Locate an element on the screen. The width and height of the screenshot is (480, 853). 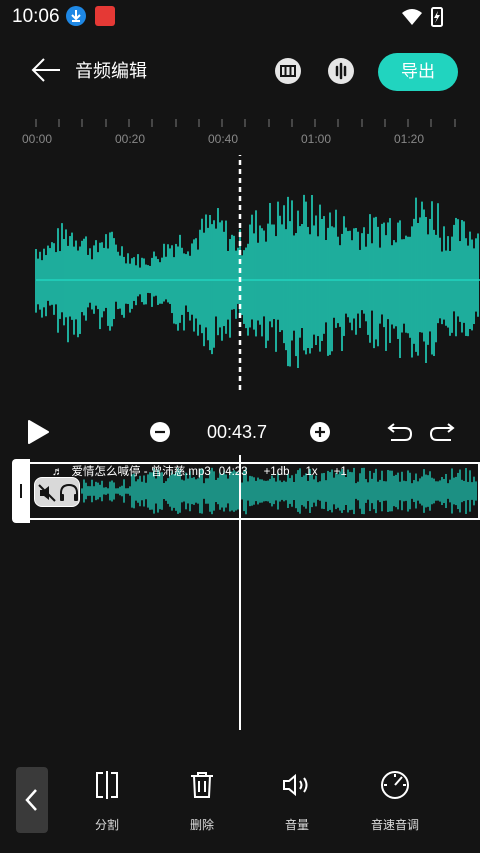
film-strip-button is located at coordinates (288, 71).